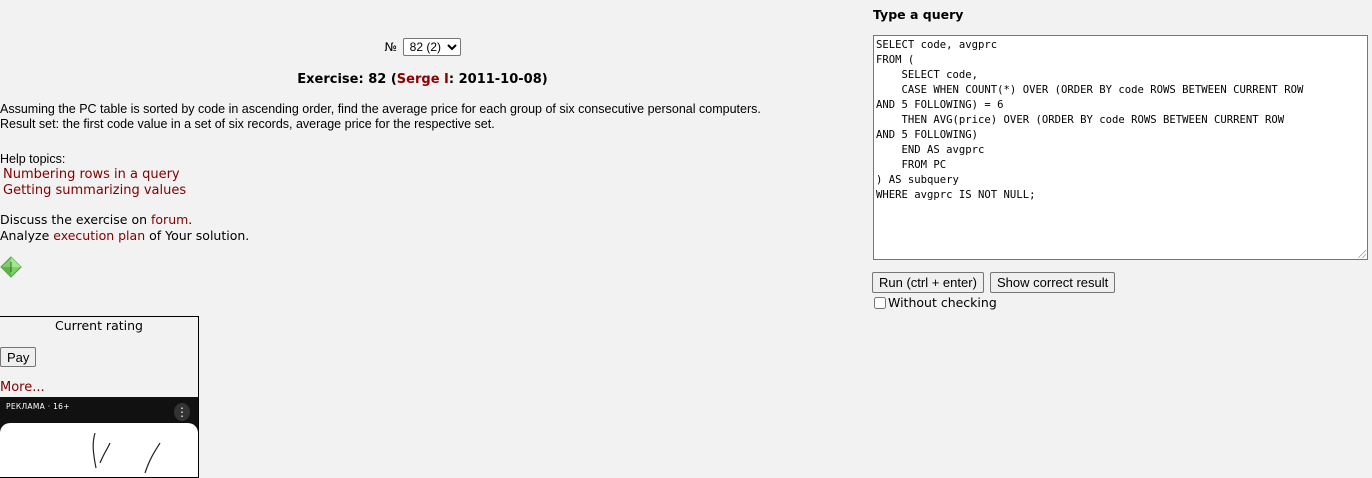 Image resolution: width=1372 pixels, height=478 pixels. I want to click on analyze-suffix: of Your solution., so click(197, 235).